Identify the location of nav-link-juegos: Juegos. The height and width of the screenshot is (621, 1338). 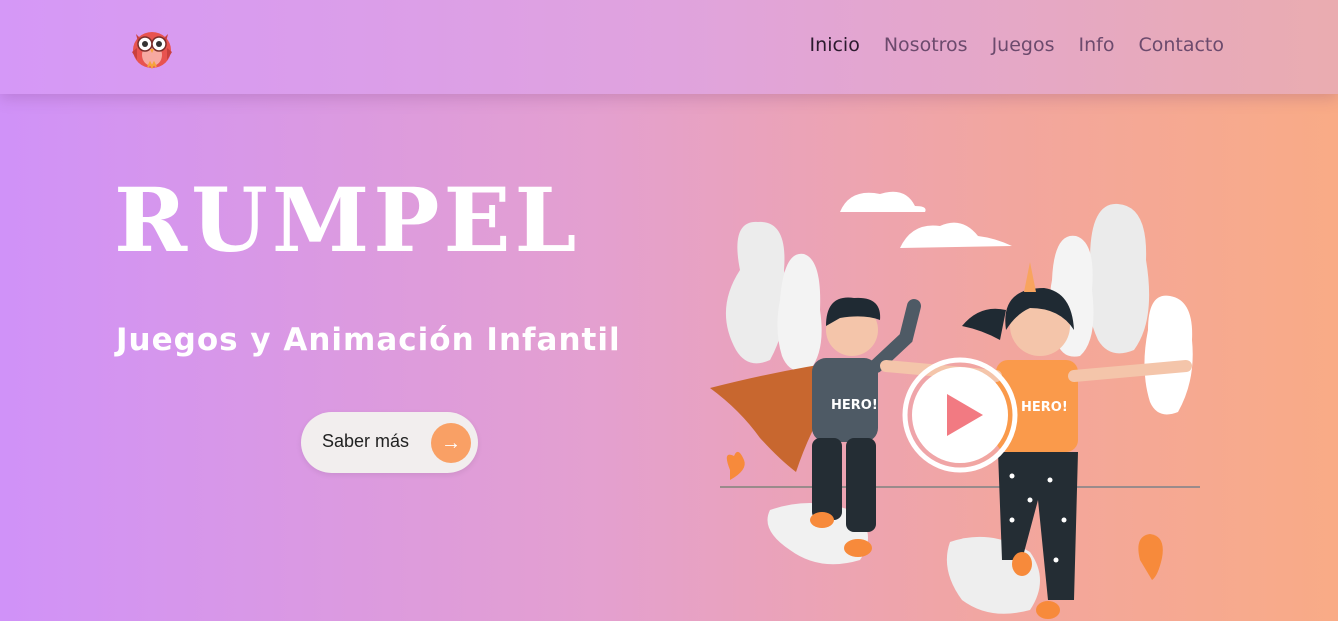
(1023, 45).